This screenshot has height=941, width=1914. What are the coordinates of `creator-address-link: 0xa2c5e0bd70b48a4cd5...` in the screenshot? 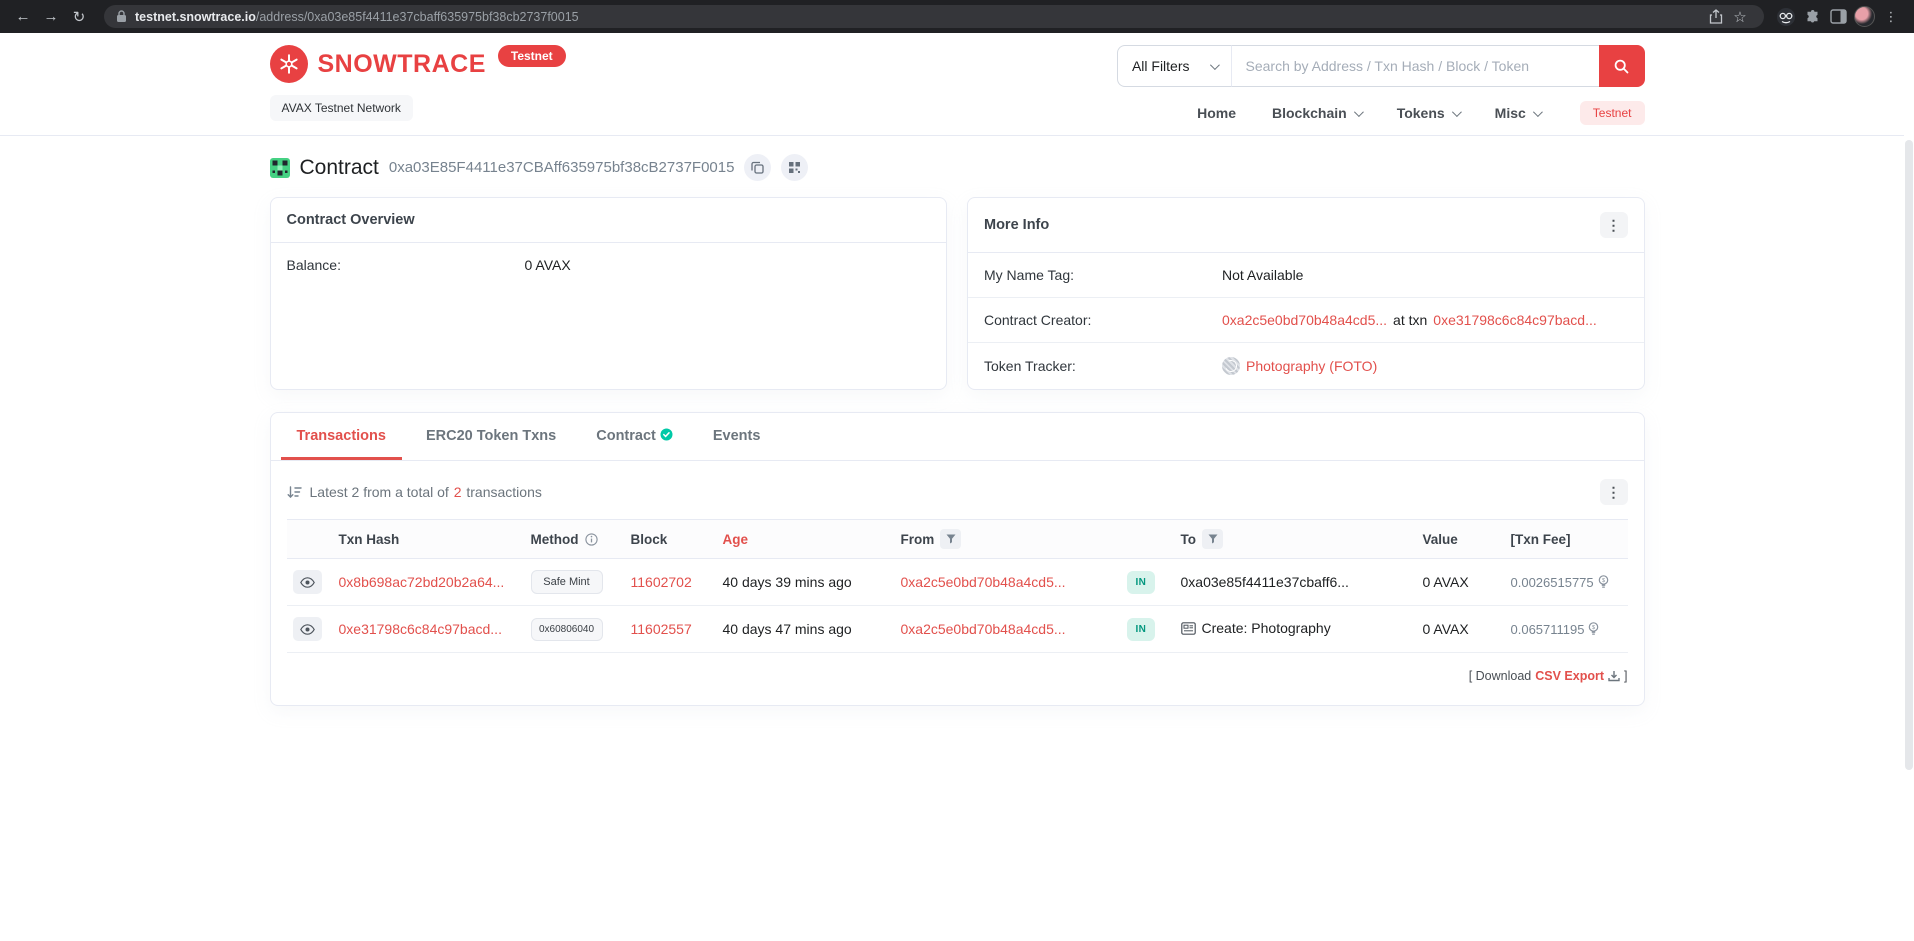 It's located at (1304, 320).